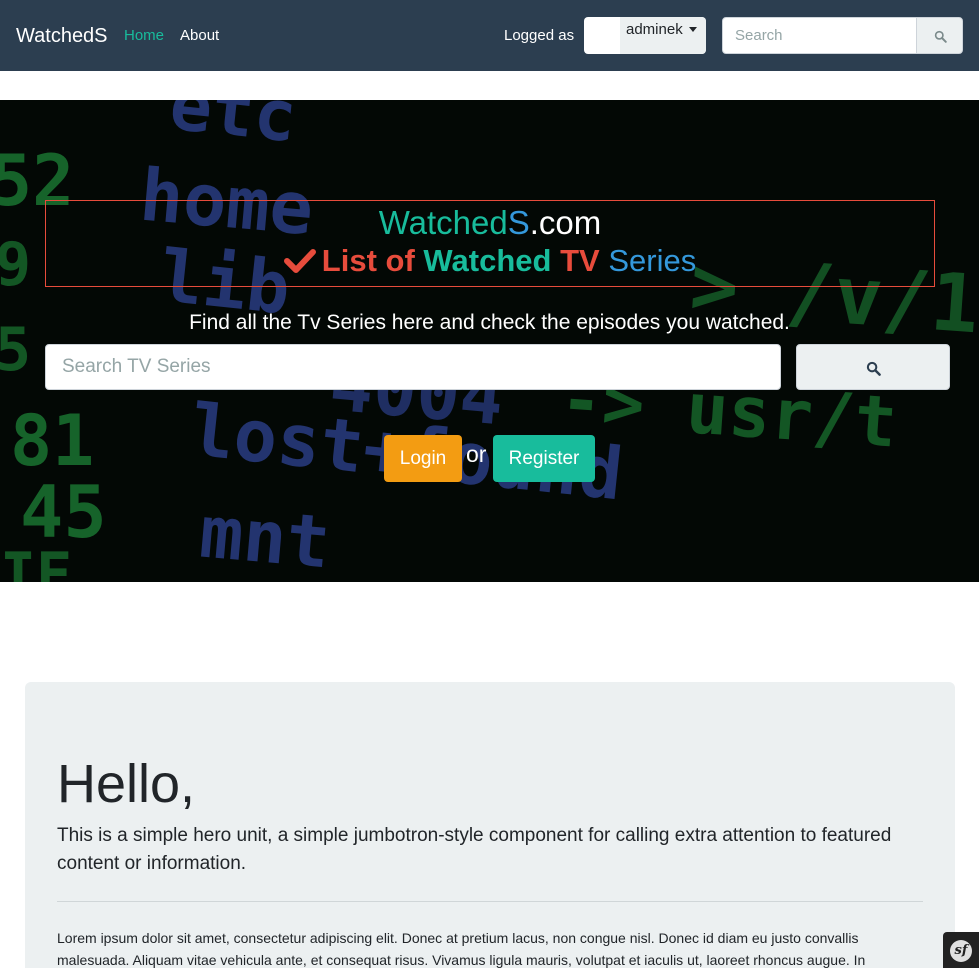 This screenshot has height=968, width=979. I want to click on divider, so click(490, 901).